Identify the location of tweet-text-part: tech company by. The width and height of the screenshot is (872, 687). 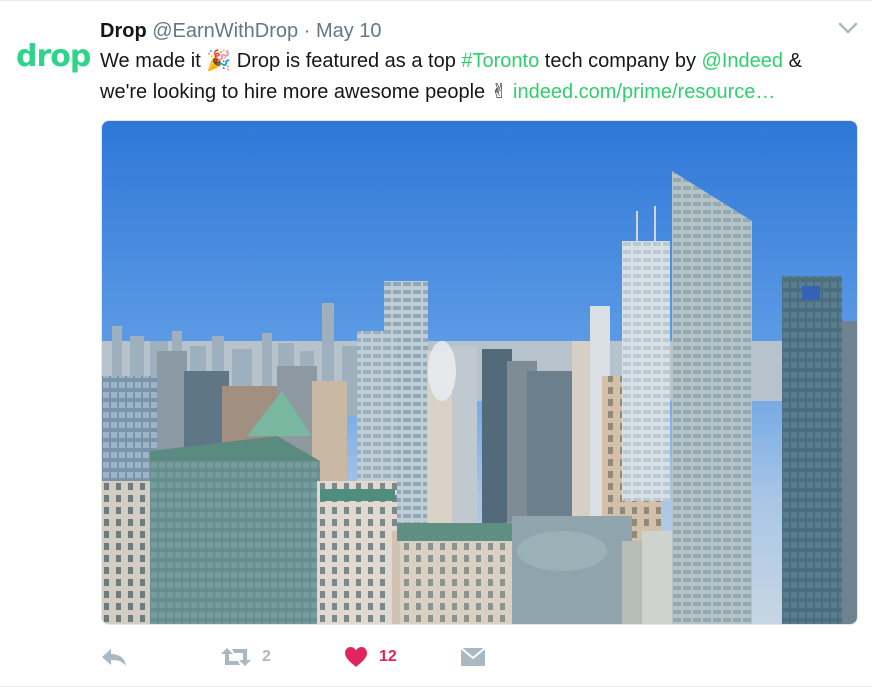
(620, 61).